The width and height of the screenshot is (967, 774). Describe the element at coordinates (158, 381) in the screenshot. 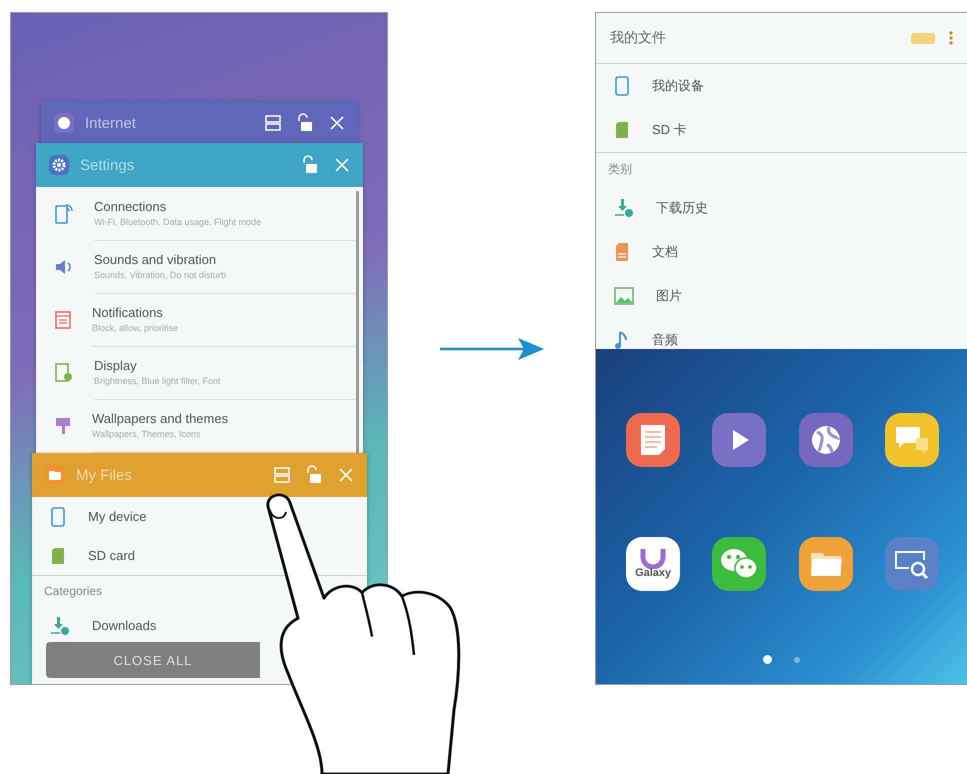

I see `setting-description: Brightness, Blue light filter, Font` at that location.